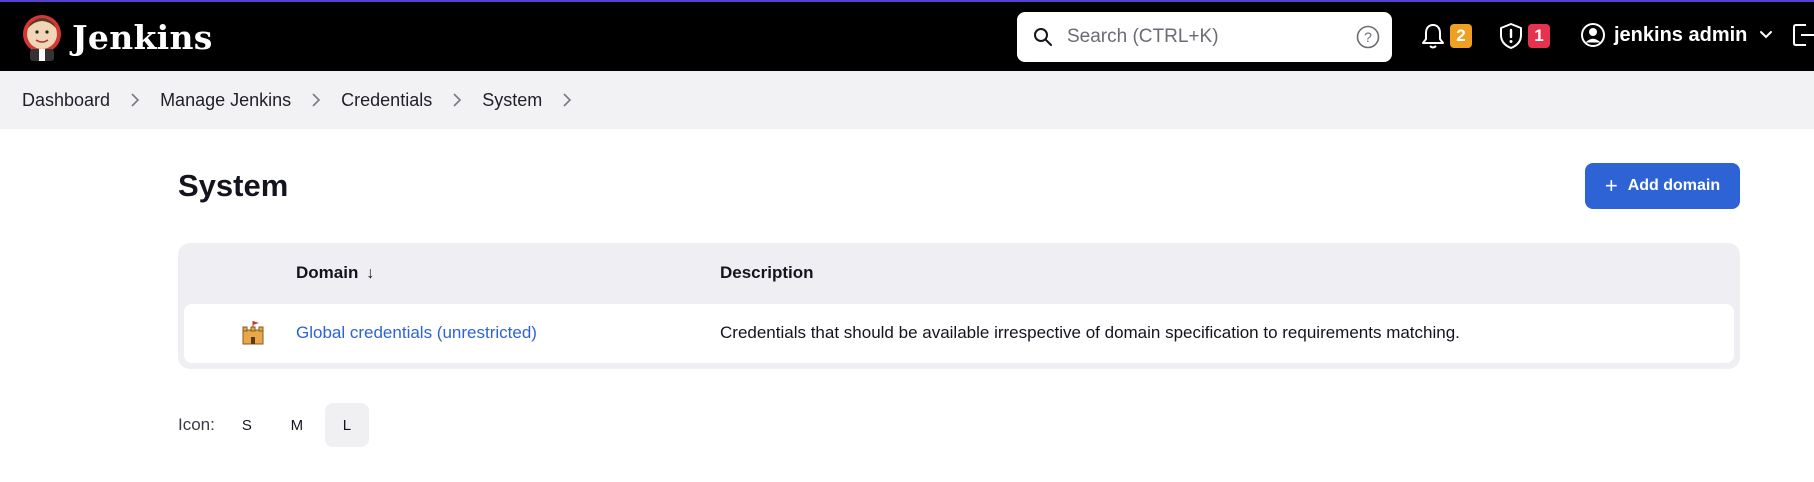  What do you see at coordinates (196, 424) in the screenshot?
I see `icon-size-label: Icon:` at bounding box center [196, 424].